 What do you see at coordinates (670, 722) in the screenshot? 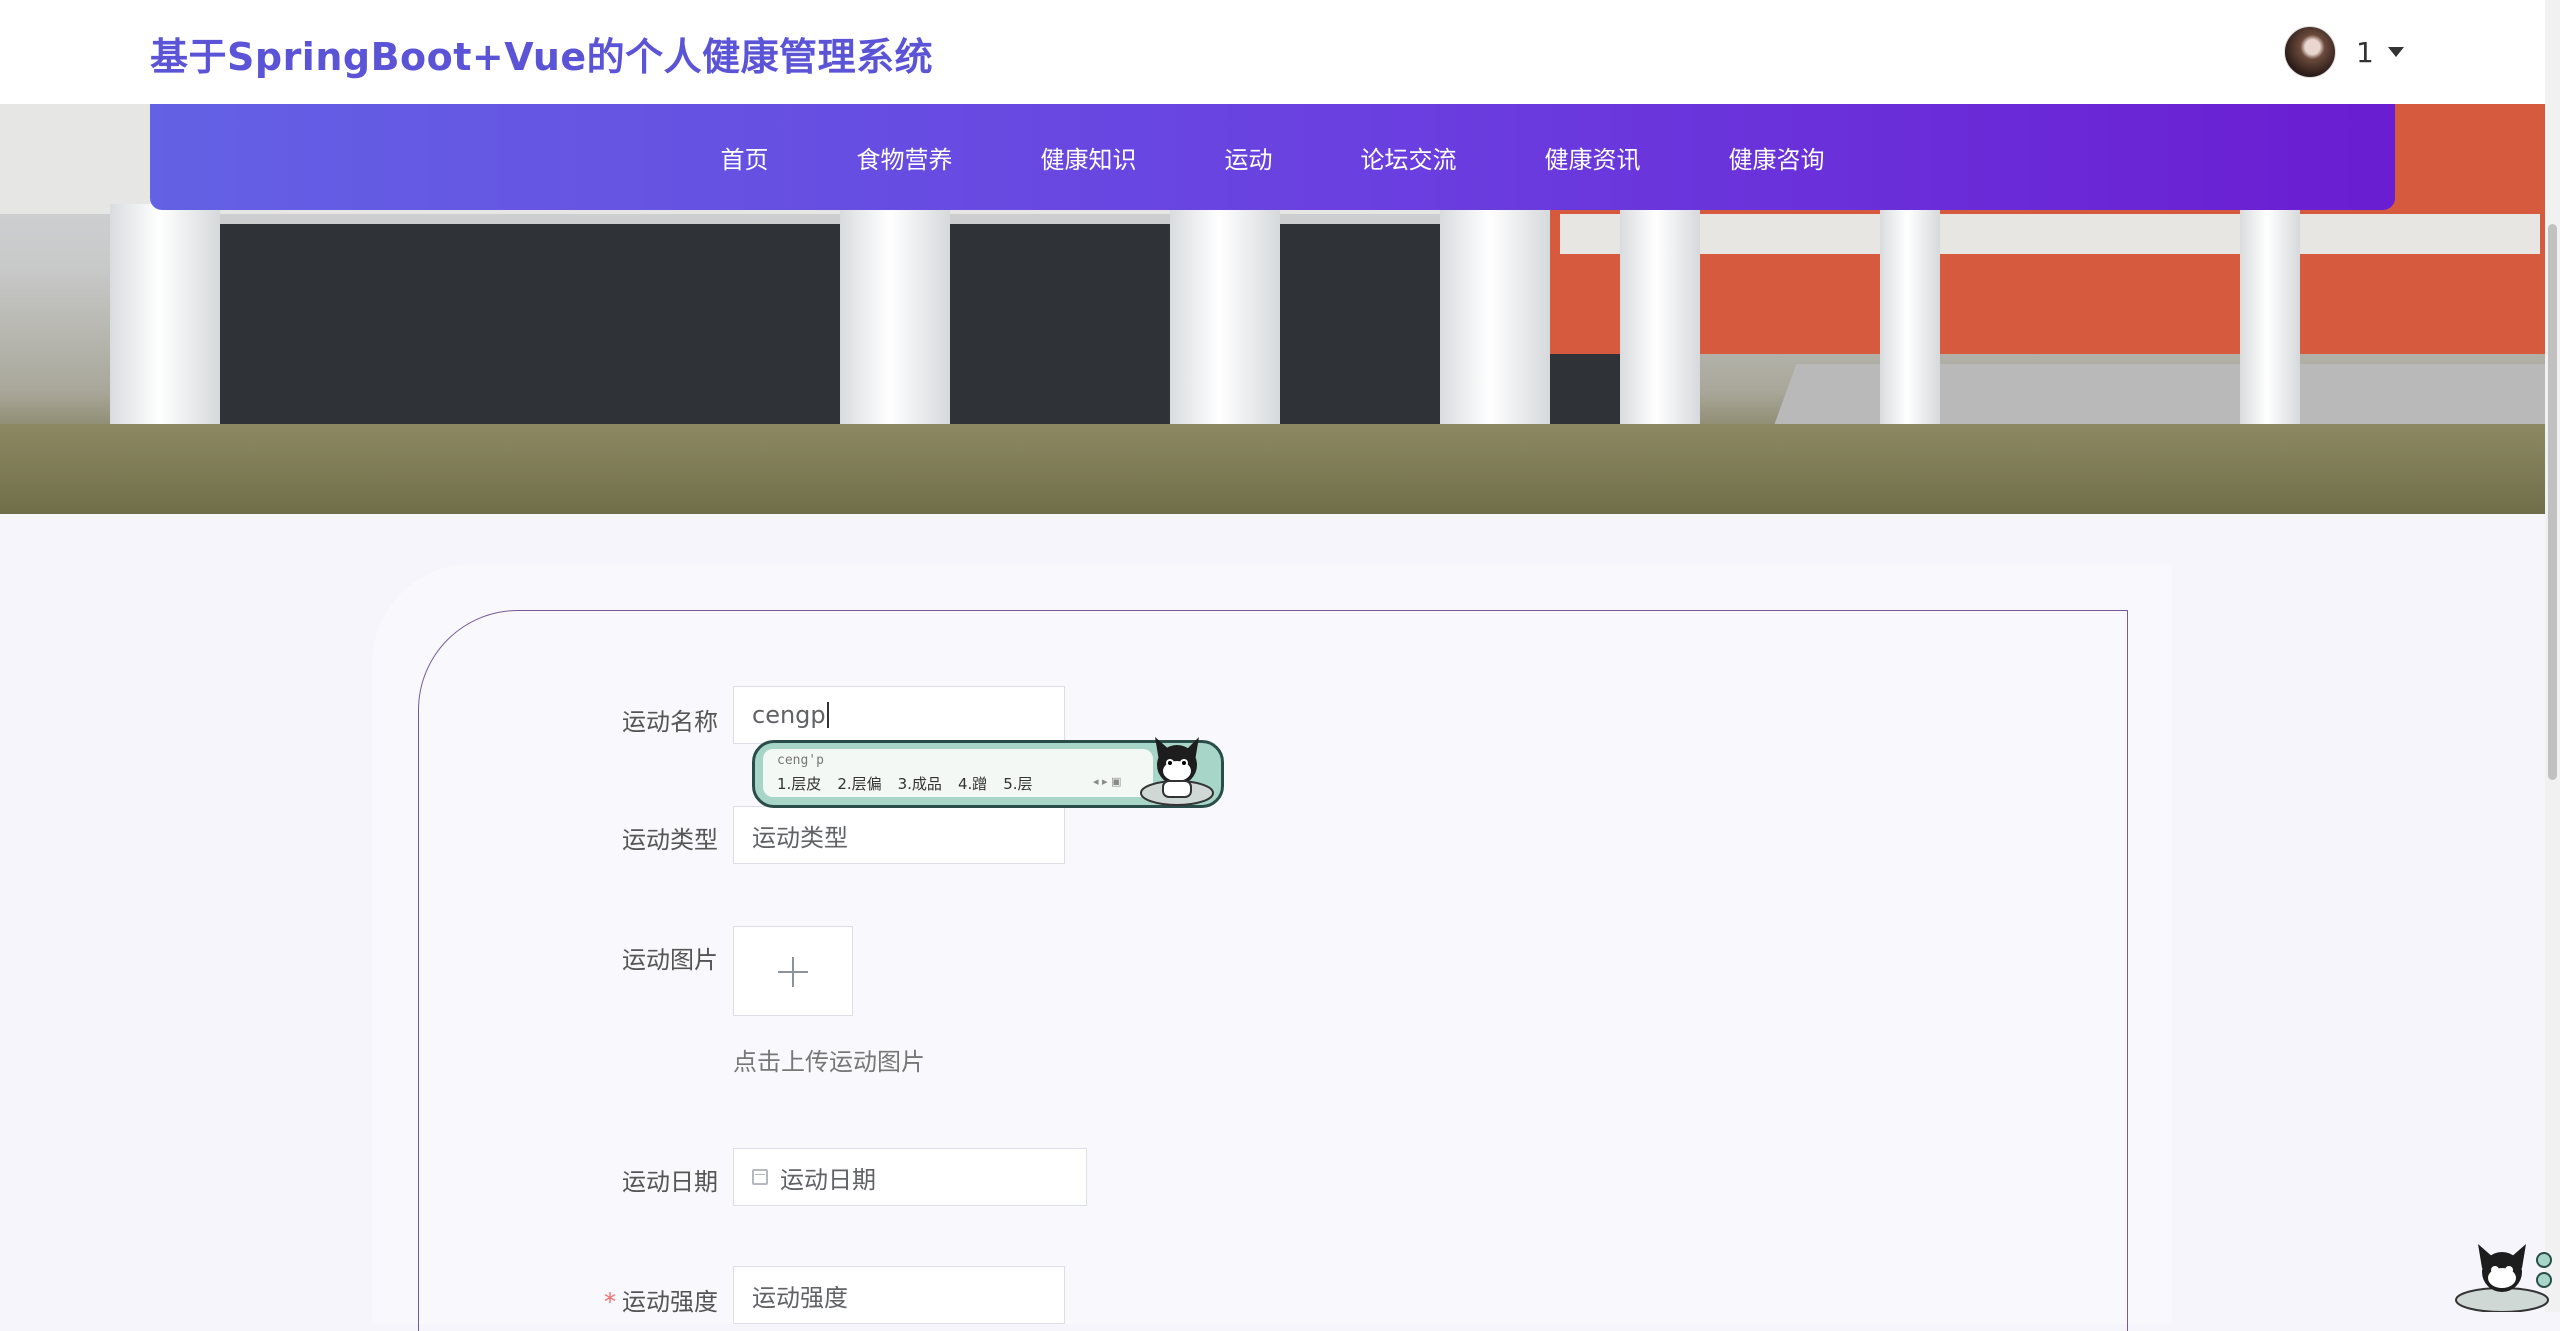
I see `exercise-name-label: 运动名称` at bounding box center [670, 722].